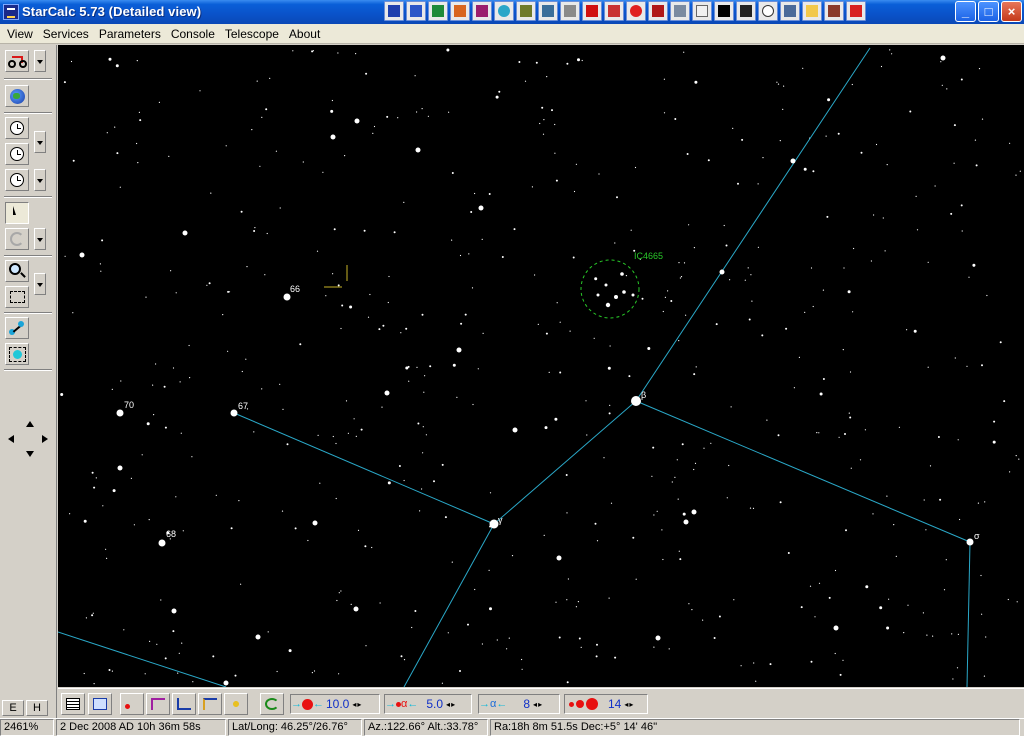 The image size is (1024, 736). What do you see at coordinates (132, 704) in the screenshot?
I see `star-labels-button` at bounding box center [132, 704].